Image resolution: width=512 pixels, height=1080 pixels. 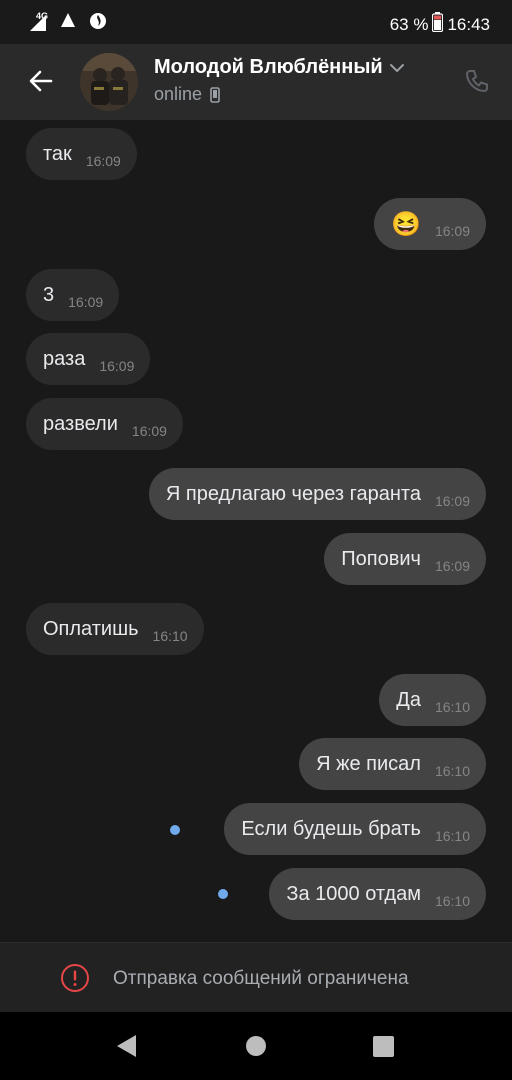 I want to click on nav-back-icon, so click(x=126, y=1046).